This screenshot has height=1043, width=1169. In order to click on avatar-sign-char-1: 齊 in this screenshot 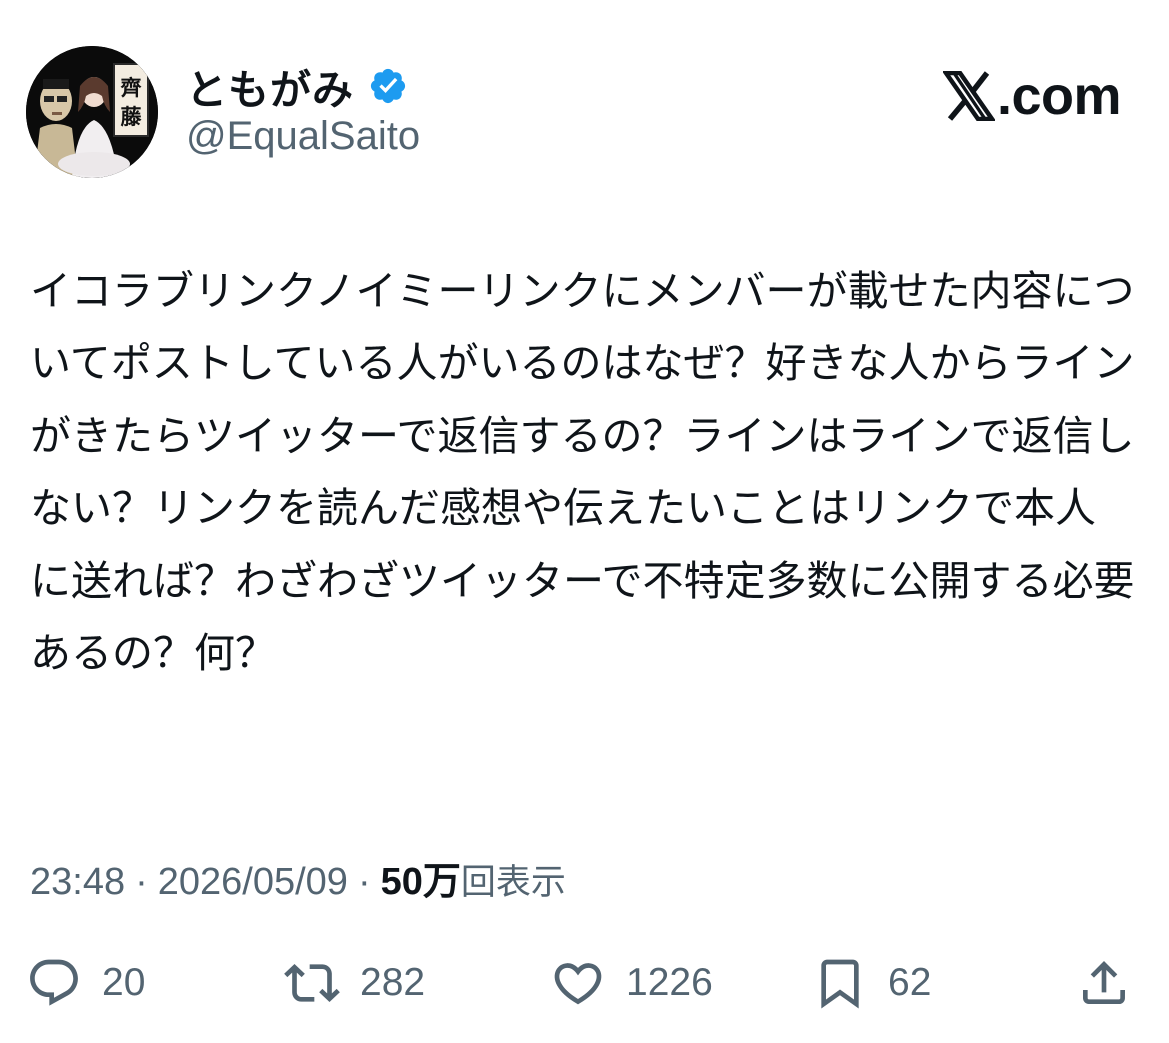, I will do `click(131, 87)`.